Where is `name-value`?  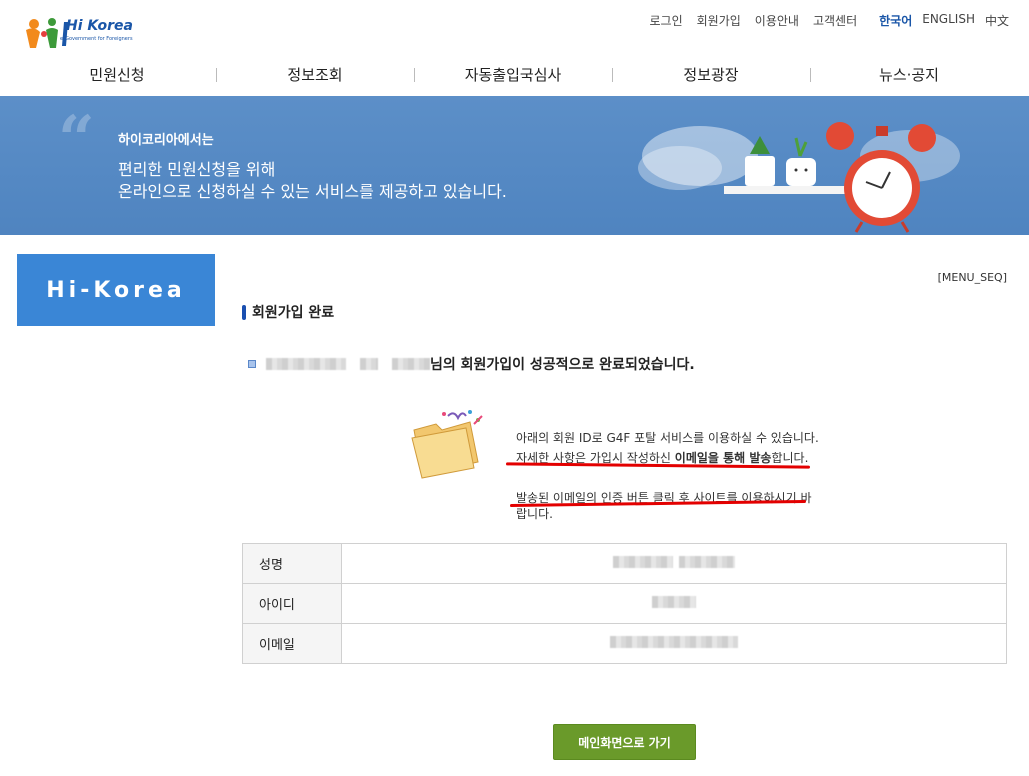
name-value is located at coordinates (674, 563).